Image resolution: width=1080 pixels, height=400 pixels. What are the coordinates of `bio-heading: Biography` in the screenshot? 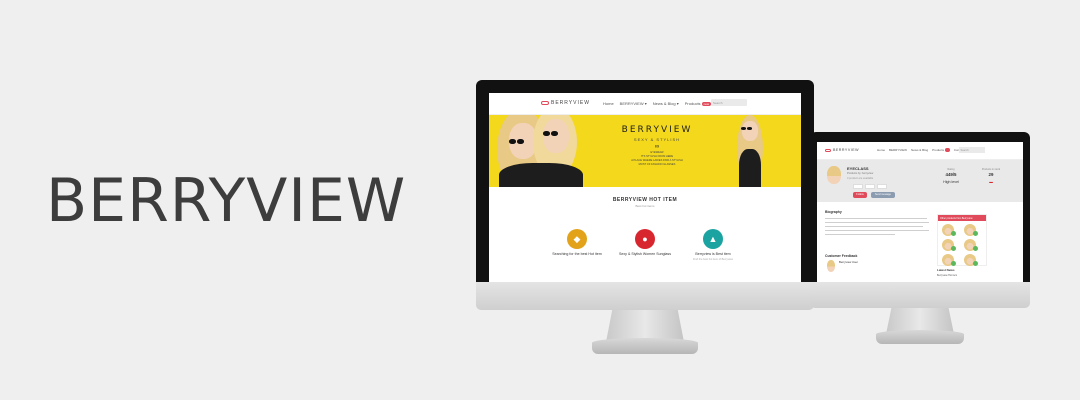 It's located at (833, 212).